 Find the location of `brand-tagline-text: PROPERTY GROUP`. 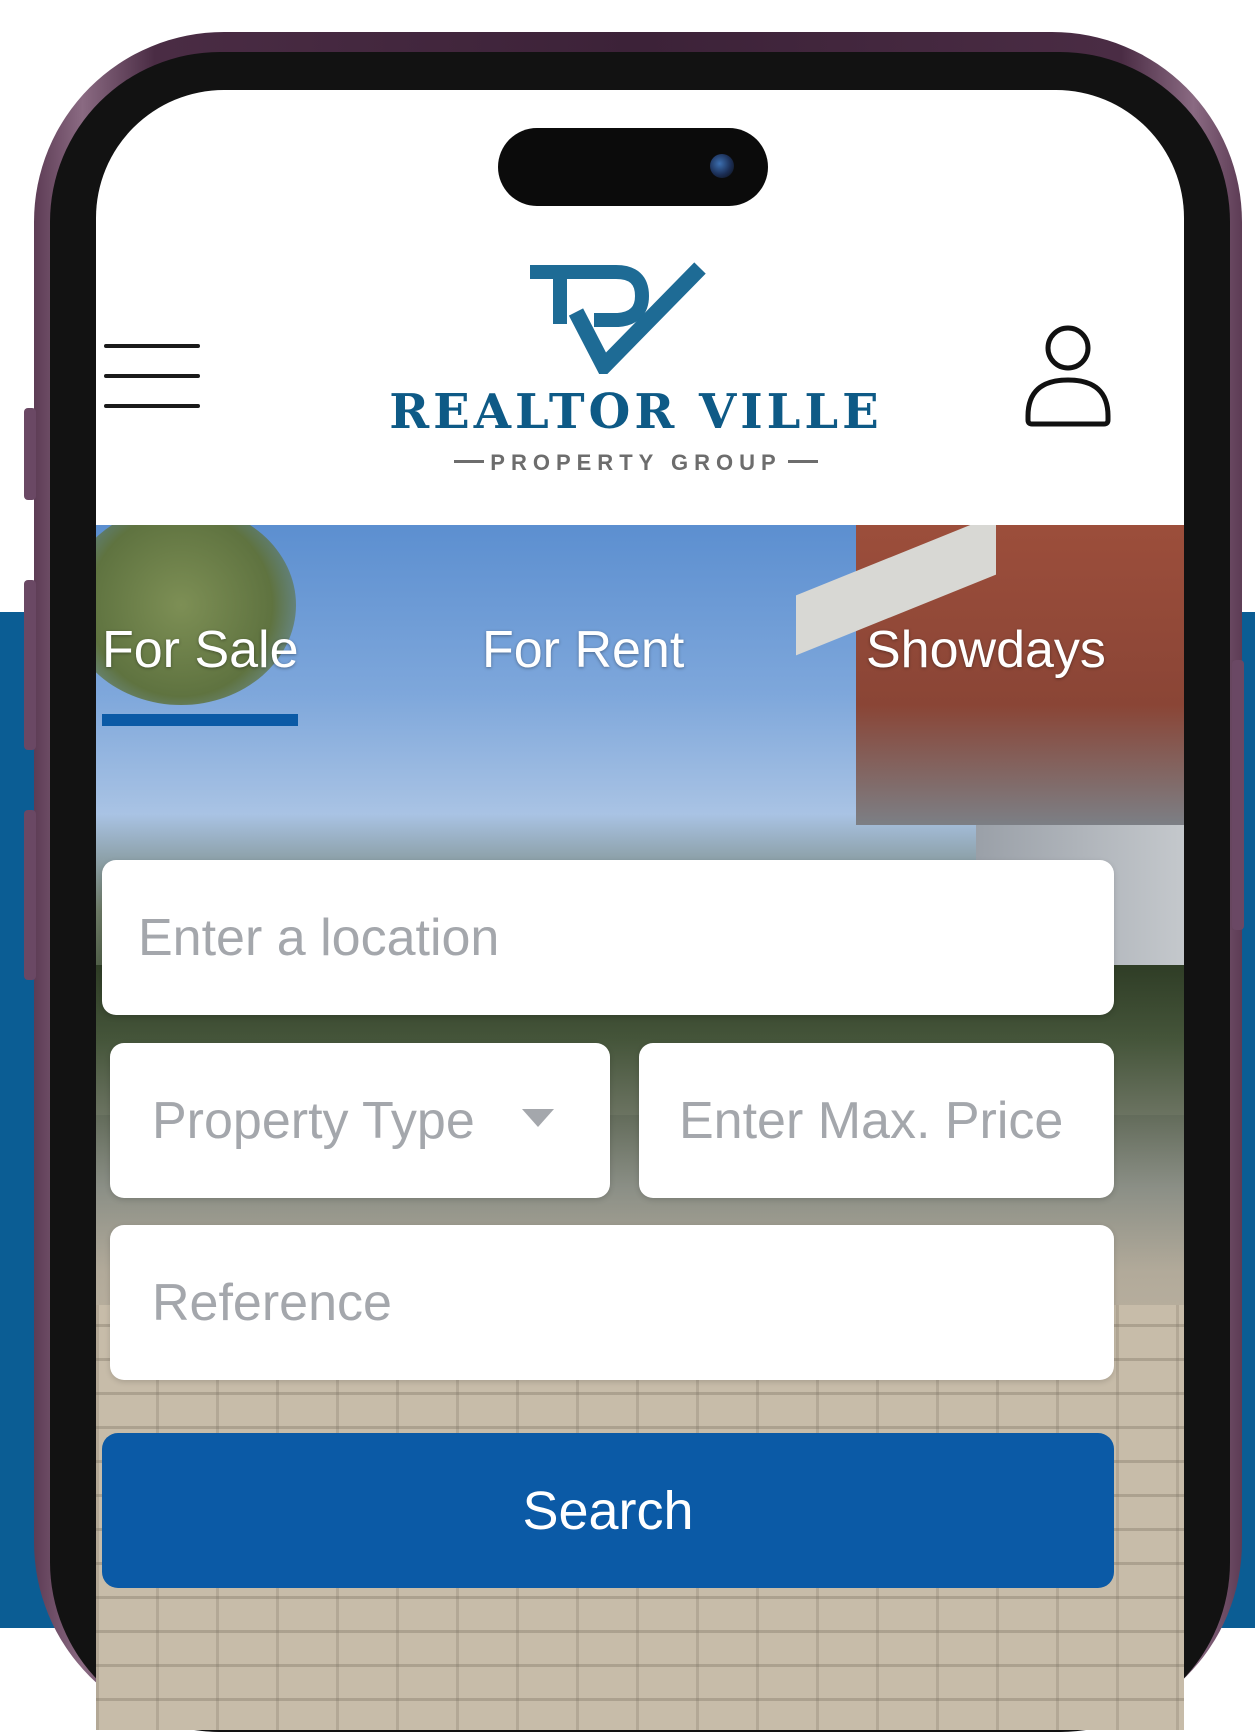

brand-tagline-text: PROPERTY GROUP is located at coordinates (636, 462).